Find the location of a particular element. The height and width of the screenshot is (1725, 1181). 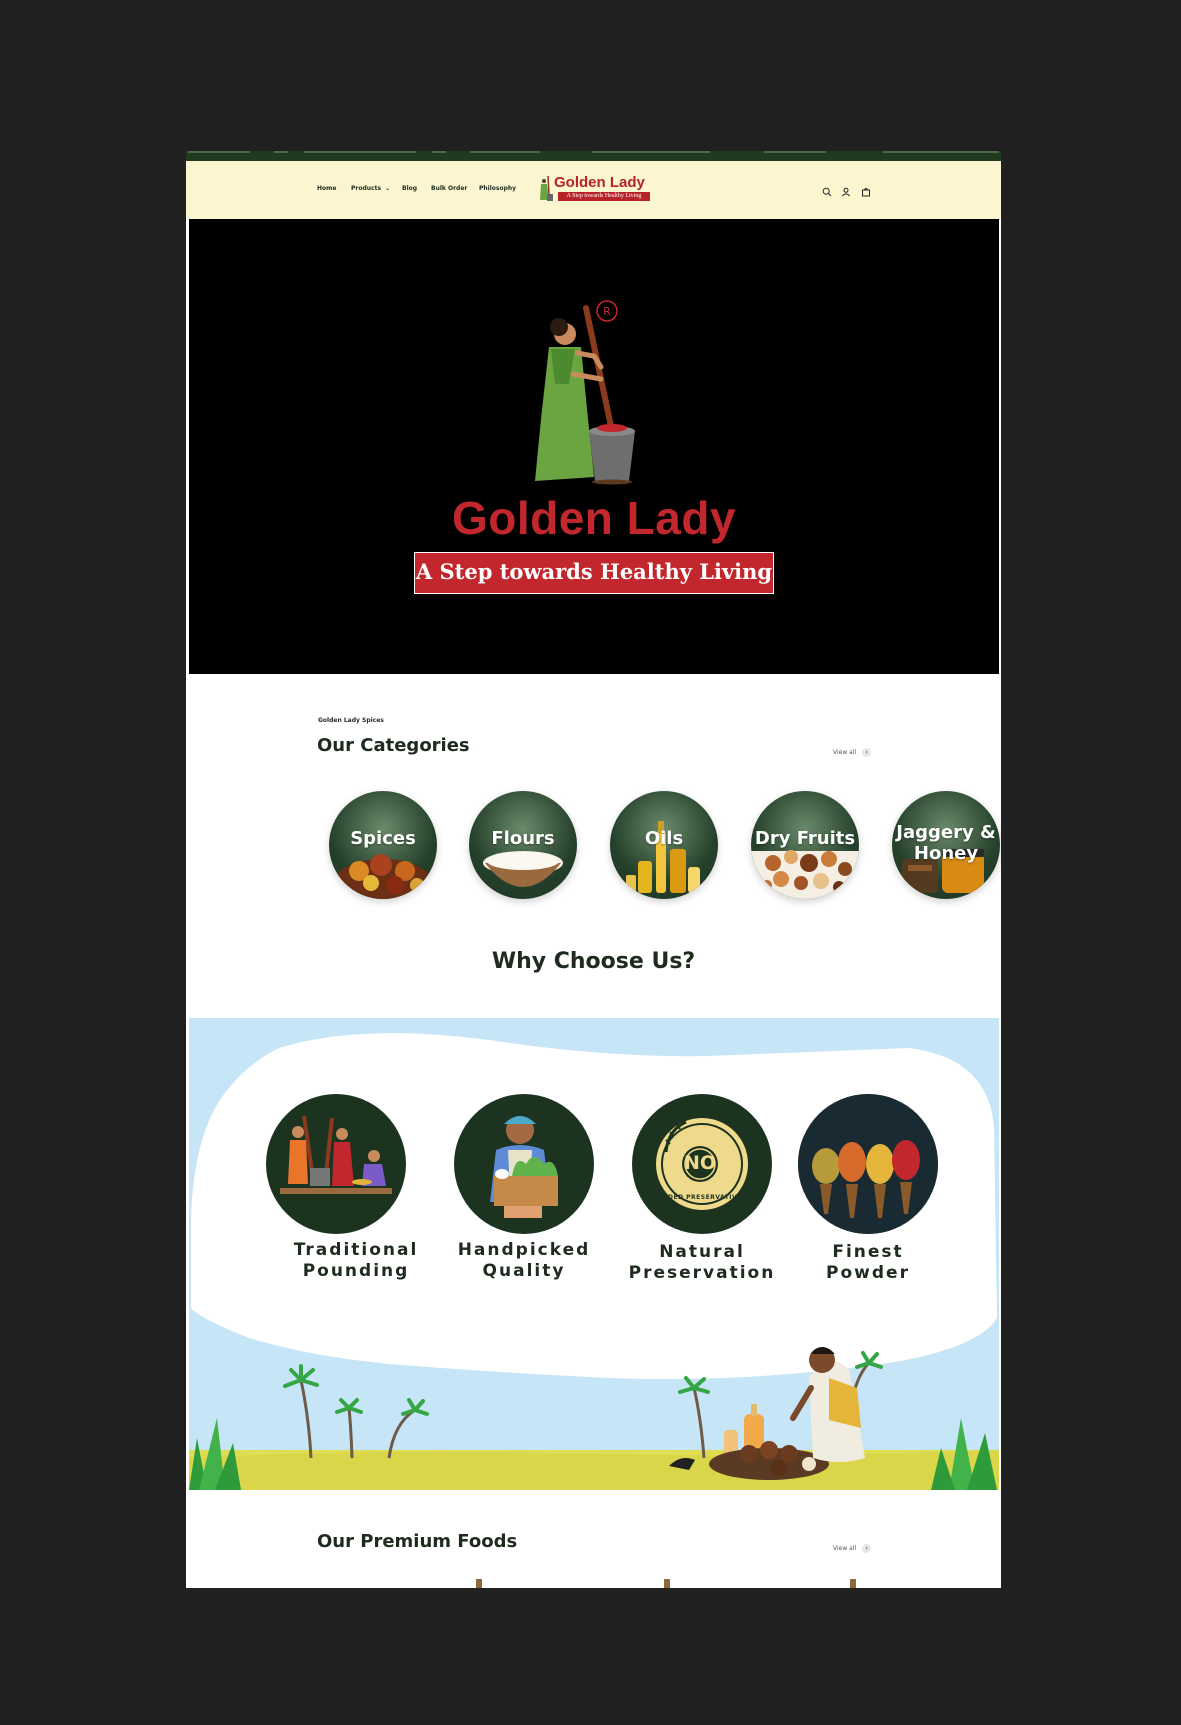

feature-finest-powder-image is located at coordinates (868, 1164).